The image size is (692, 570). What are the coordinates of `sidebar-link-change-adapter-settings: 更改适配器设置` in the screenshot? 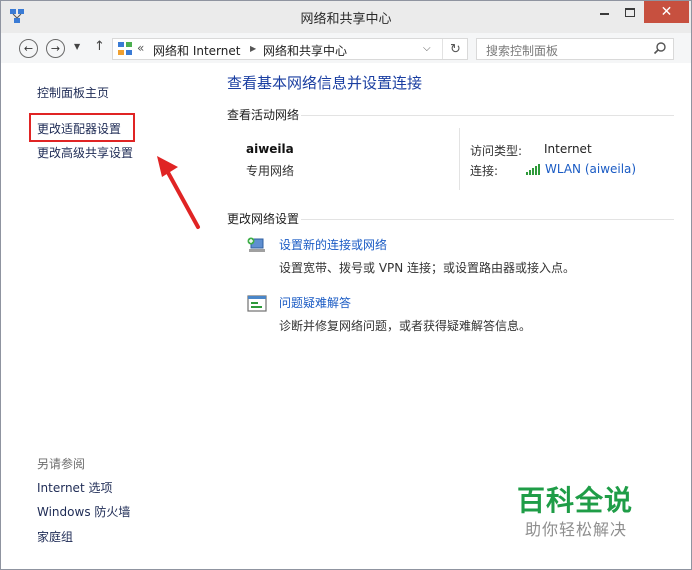 It's located at (79, 128).